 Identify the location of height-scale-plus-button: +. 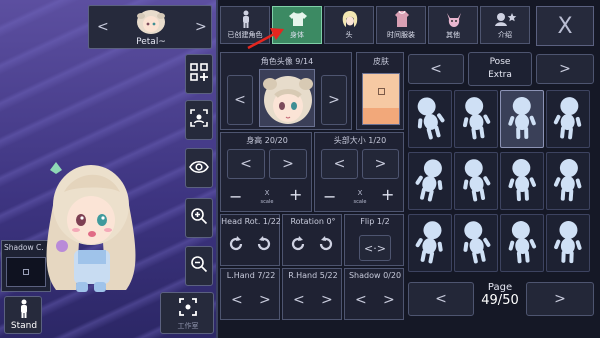
(295, 194).